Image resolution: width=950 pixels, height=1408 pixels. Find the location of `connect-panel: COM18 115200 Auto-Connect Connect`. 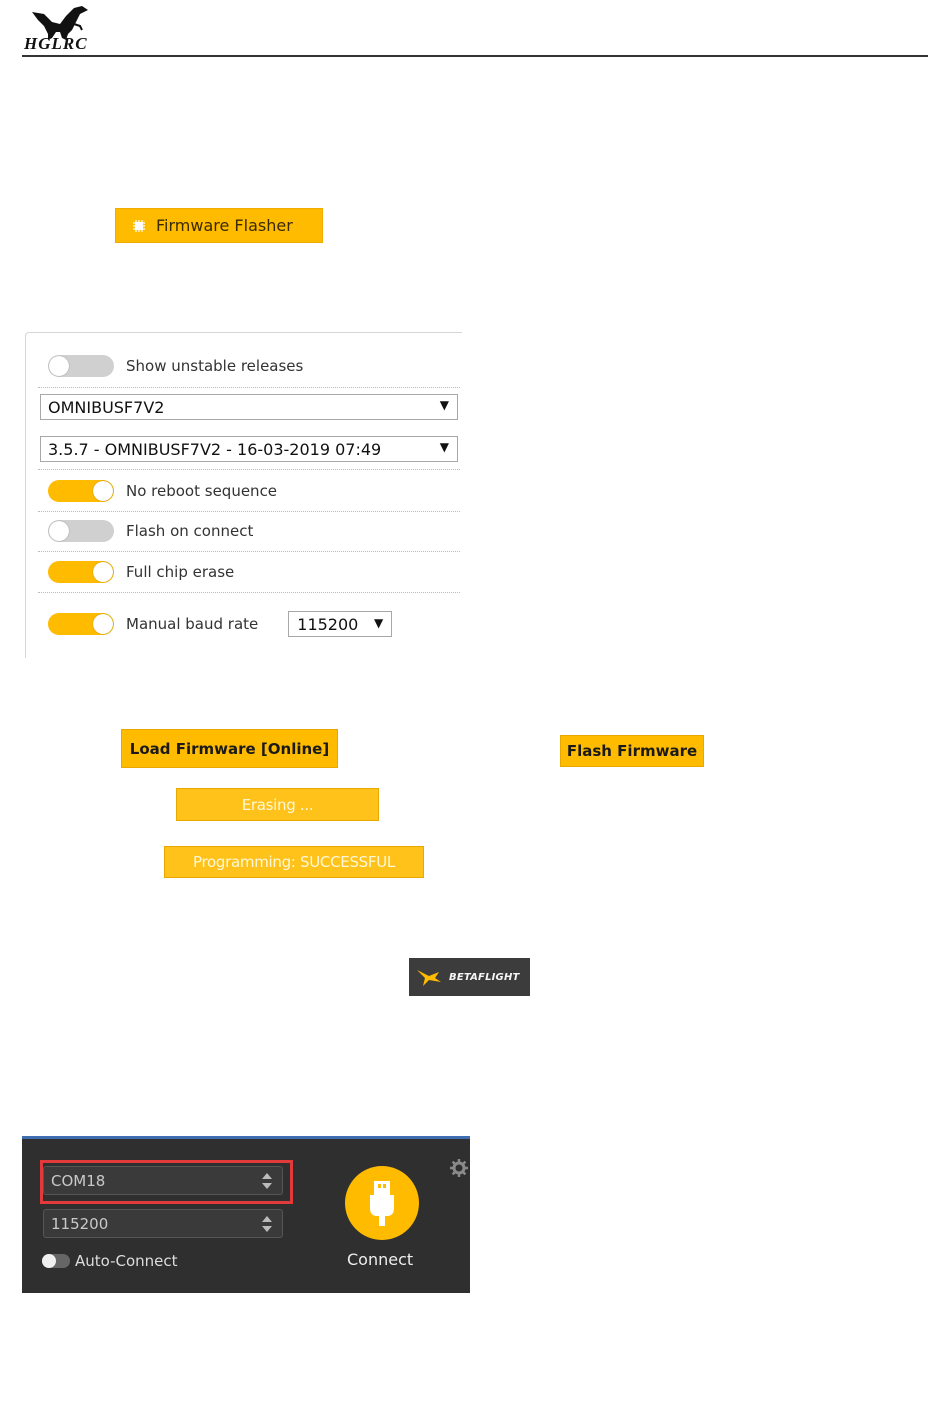

connect-panel: COM18 115200 Auto-Connect Connect is located at coordinates (246, 1214).